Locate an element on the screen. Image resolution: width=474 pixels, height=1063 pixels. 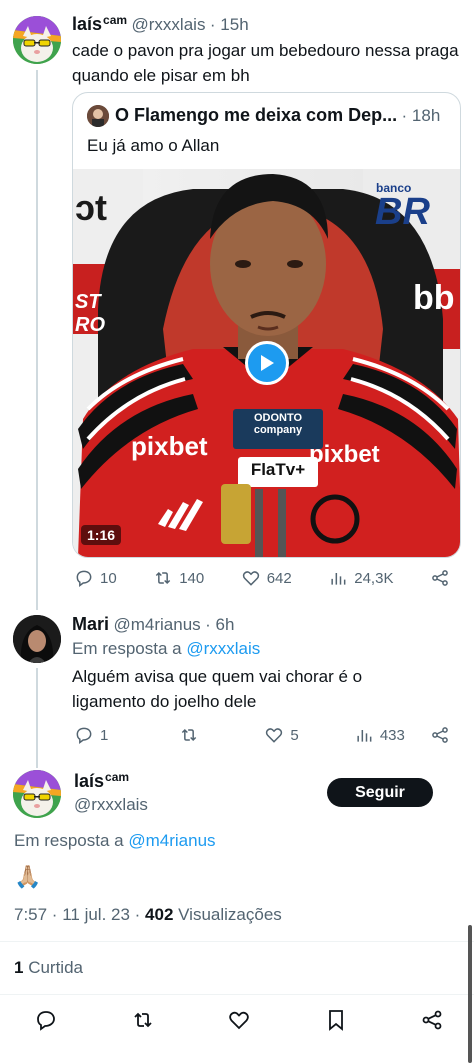
like-button: 5 is located at coordinates (281, 735).